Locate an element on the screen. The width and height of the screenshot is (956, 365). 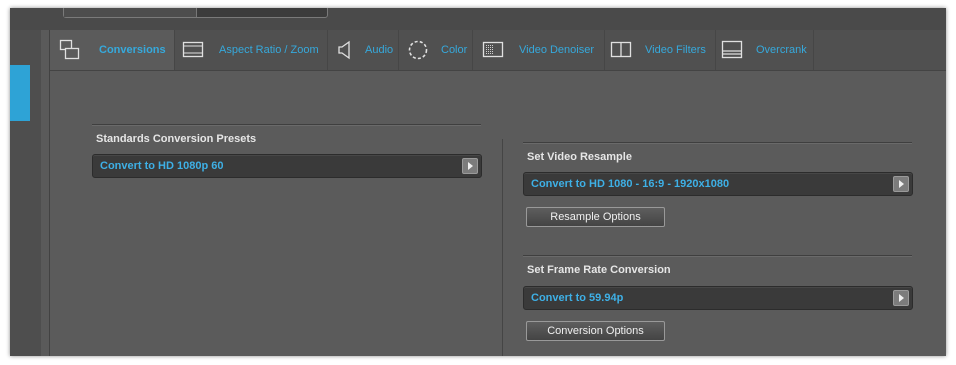
dropdown-value: Convert to 59.94p is located at coordinates (577, 298).